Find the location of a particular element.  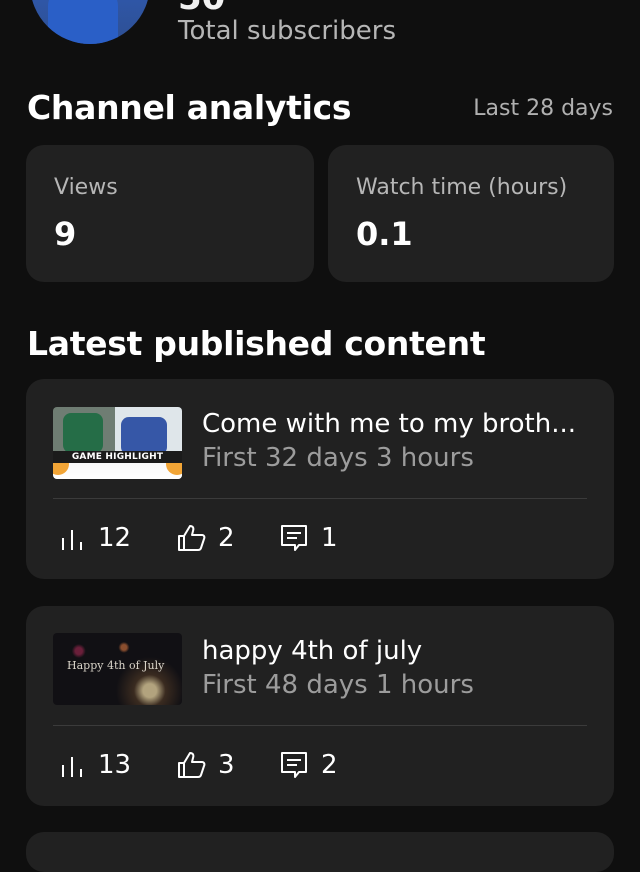

views-metric: 13 is located at coordinates (94, 765).